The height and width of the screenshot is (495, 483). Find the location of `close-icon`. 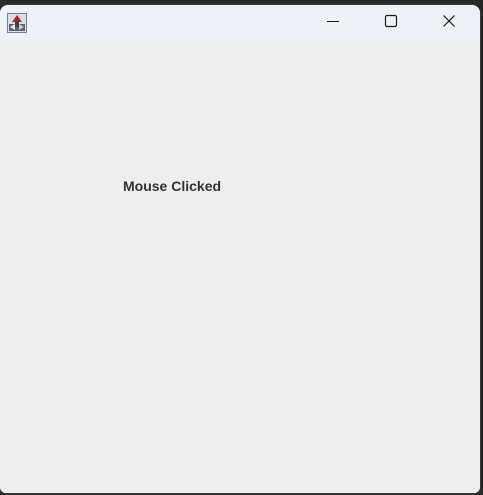

close-icon is located at coordinates (449, 23).